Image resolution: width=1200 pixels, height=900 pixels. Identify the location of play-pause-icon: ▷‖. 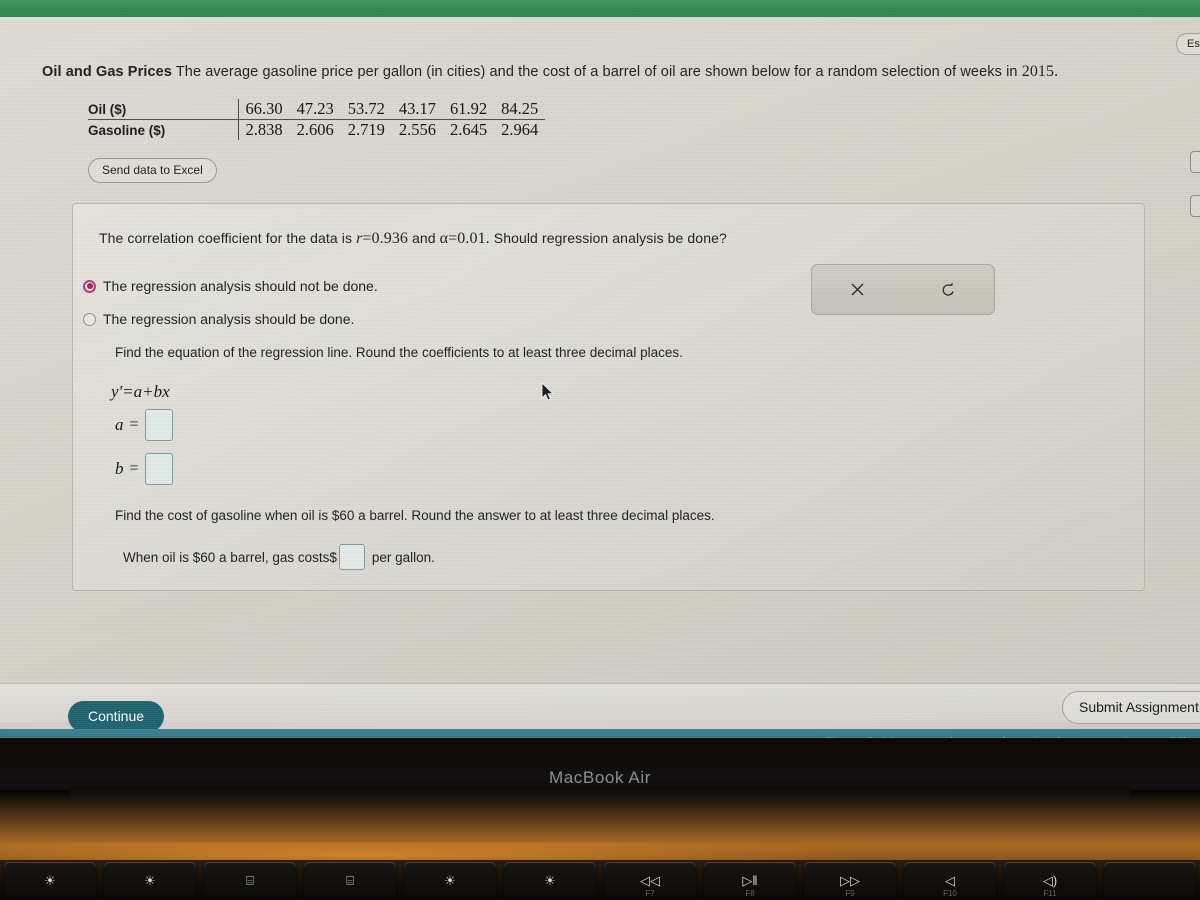
(750, 880).